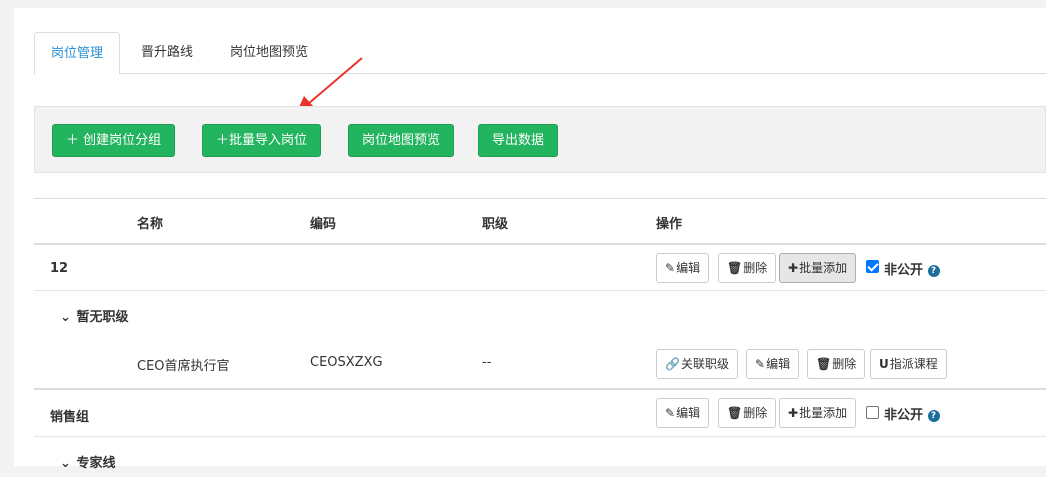  I want to click on subgroup-toggle: ⌄ 暂无职级, so click(94, 315).